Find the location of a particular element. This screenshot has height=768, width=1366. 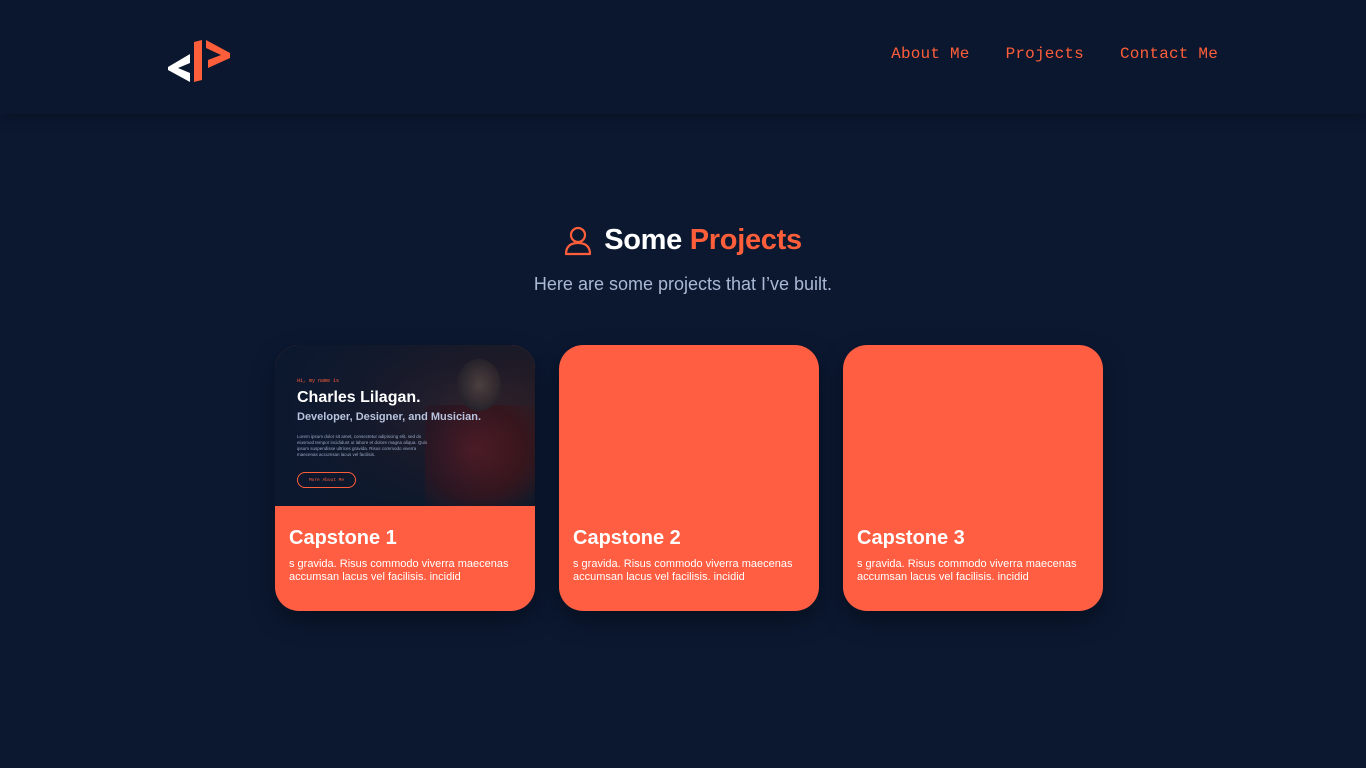

site-header: About Me Projects Contact Me is located at coordinates (683, 57).